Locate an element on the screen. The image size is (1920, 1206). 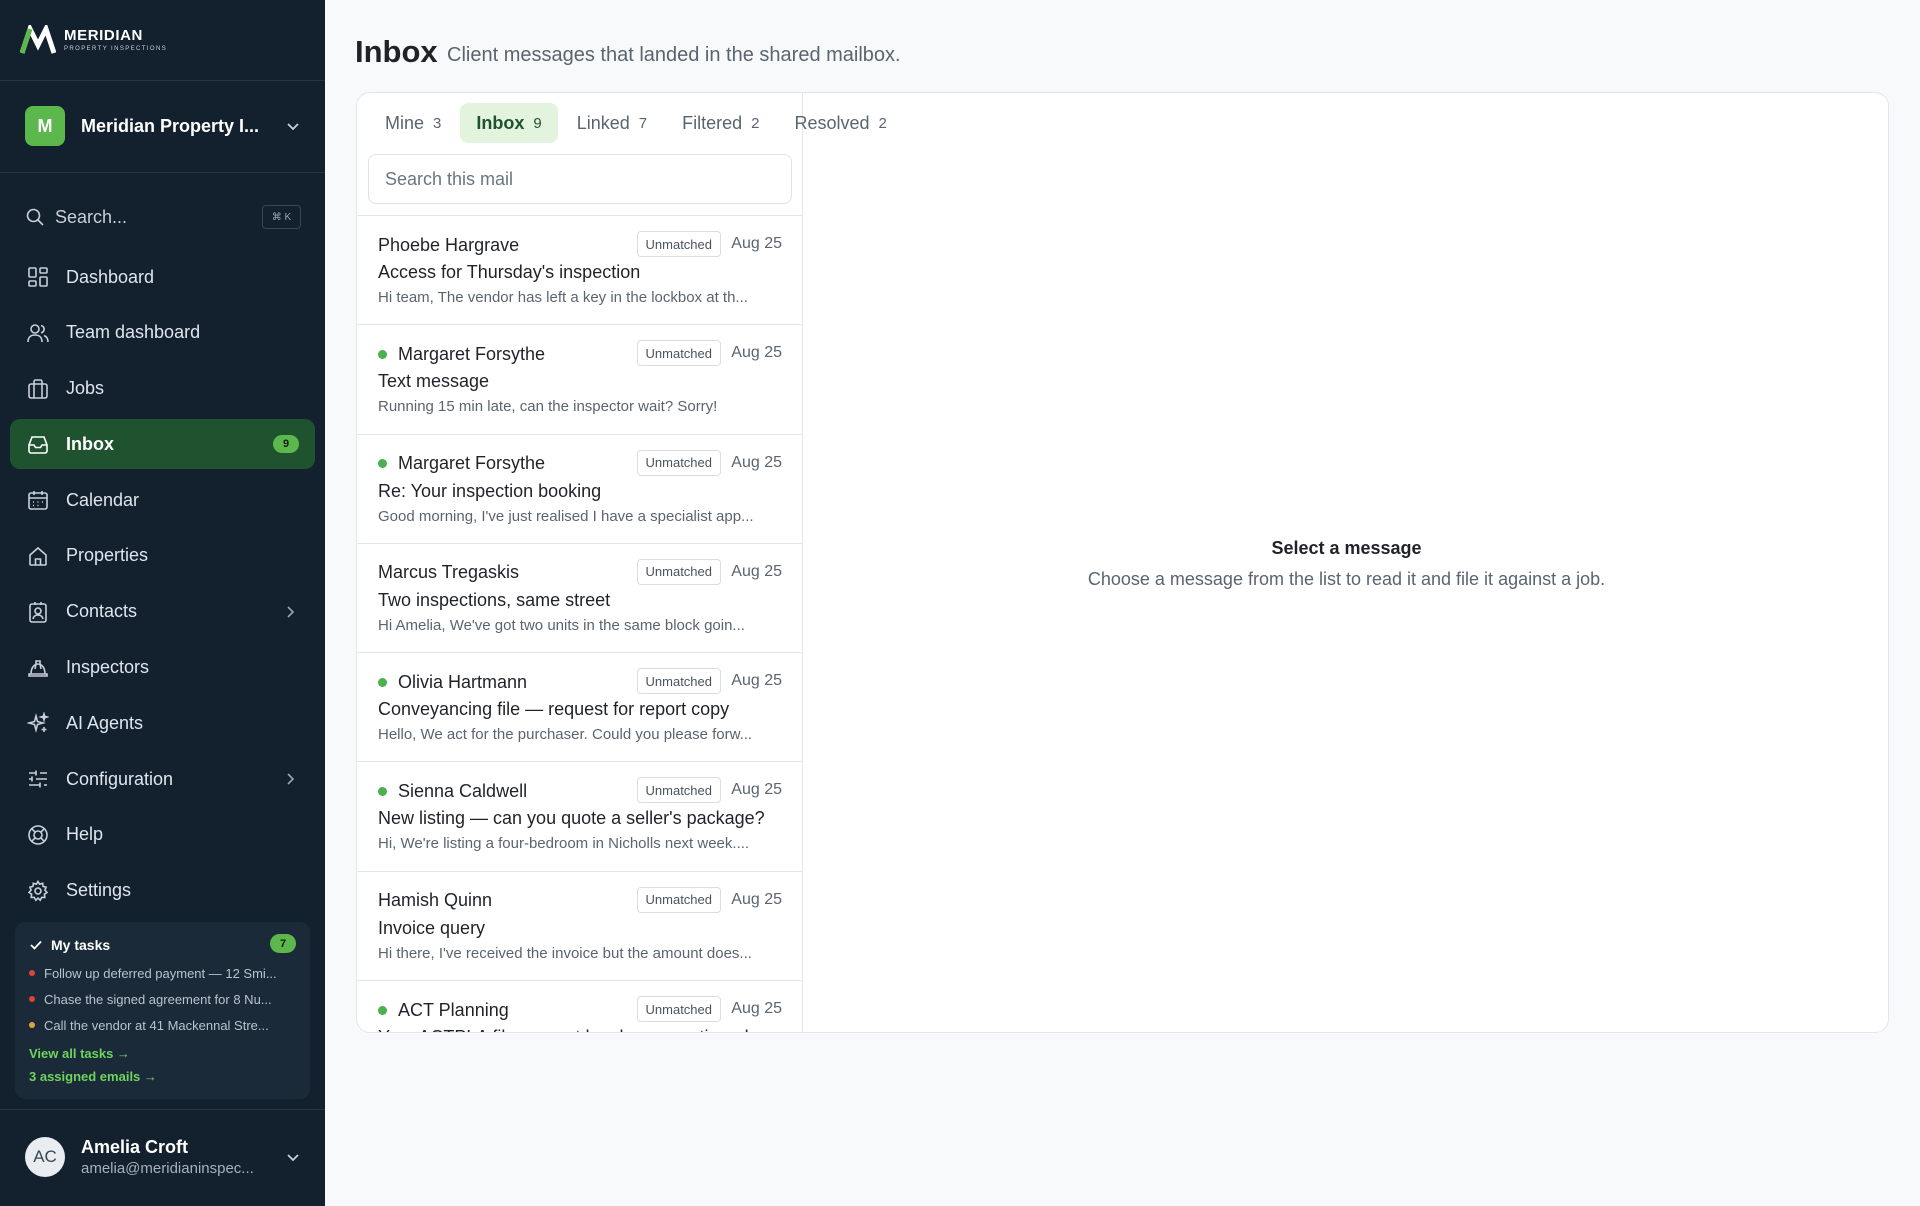
message-sender: Marcus Tregaskis is located at coordinates (449, 572).